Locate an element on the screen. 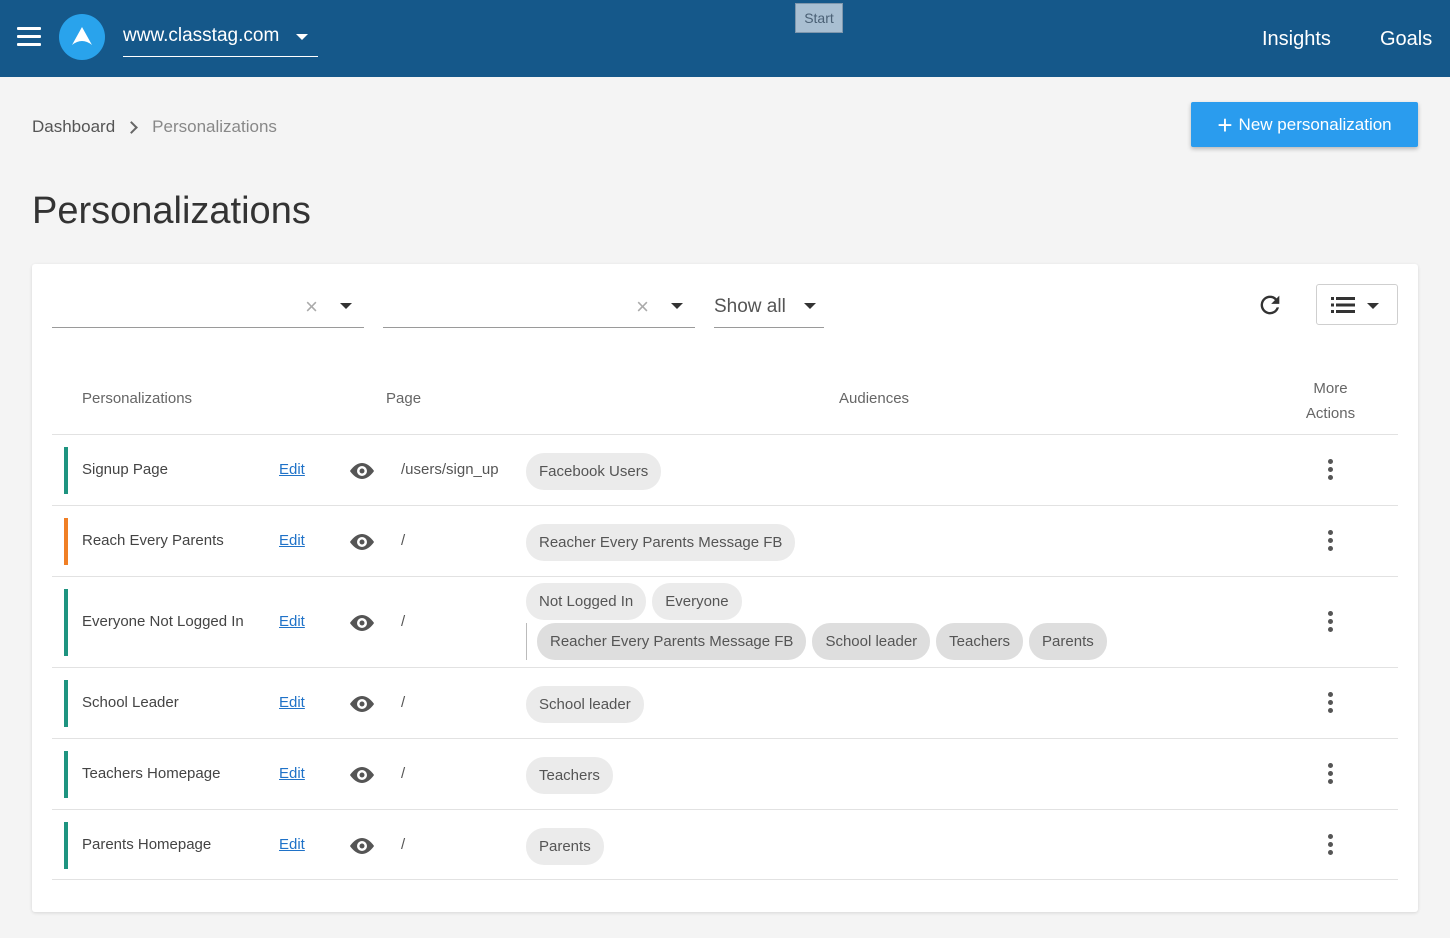 This screenshot has height=938, width=1450. breadcrumb: Dashboard Personalizations is located at coordinates (154, 127).